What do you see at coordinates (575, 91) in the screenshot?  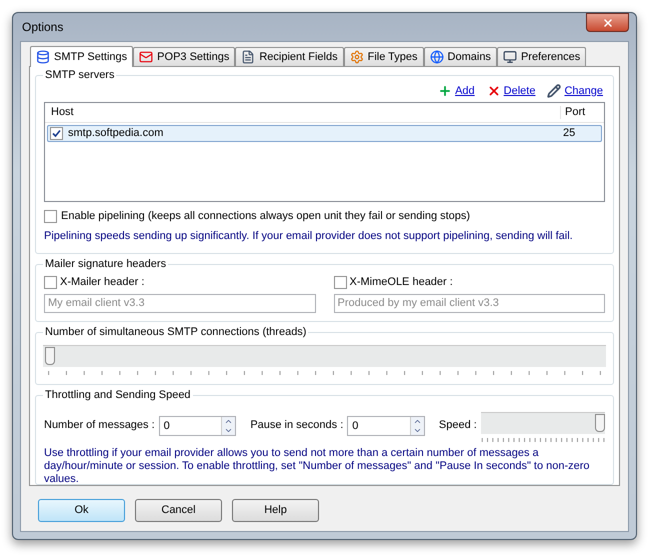 I see `toolbar-link: Change` at bounding box center [575, 91].